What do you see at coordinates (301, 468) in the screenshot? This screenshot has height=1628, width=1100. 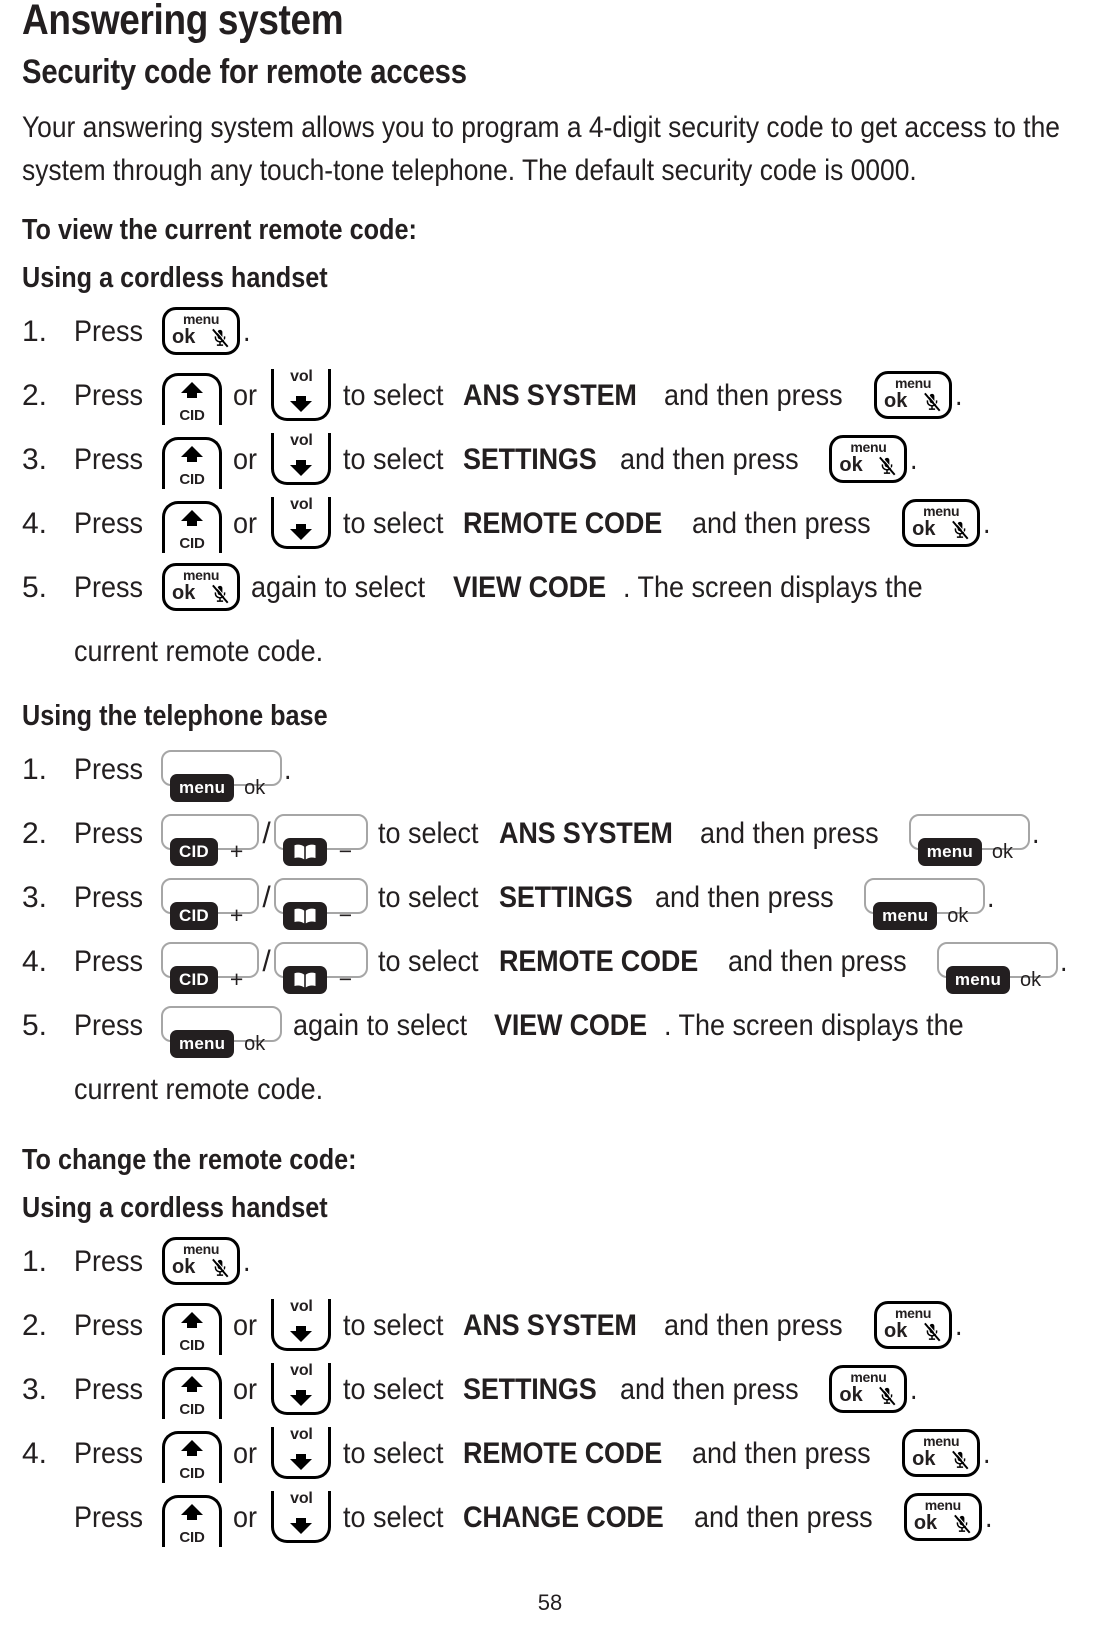 I see `triangle-down-icon` at bounding box center [301, 468].